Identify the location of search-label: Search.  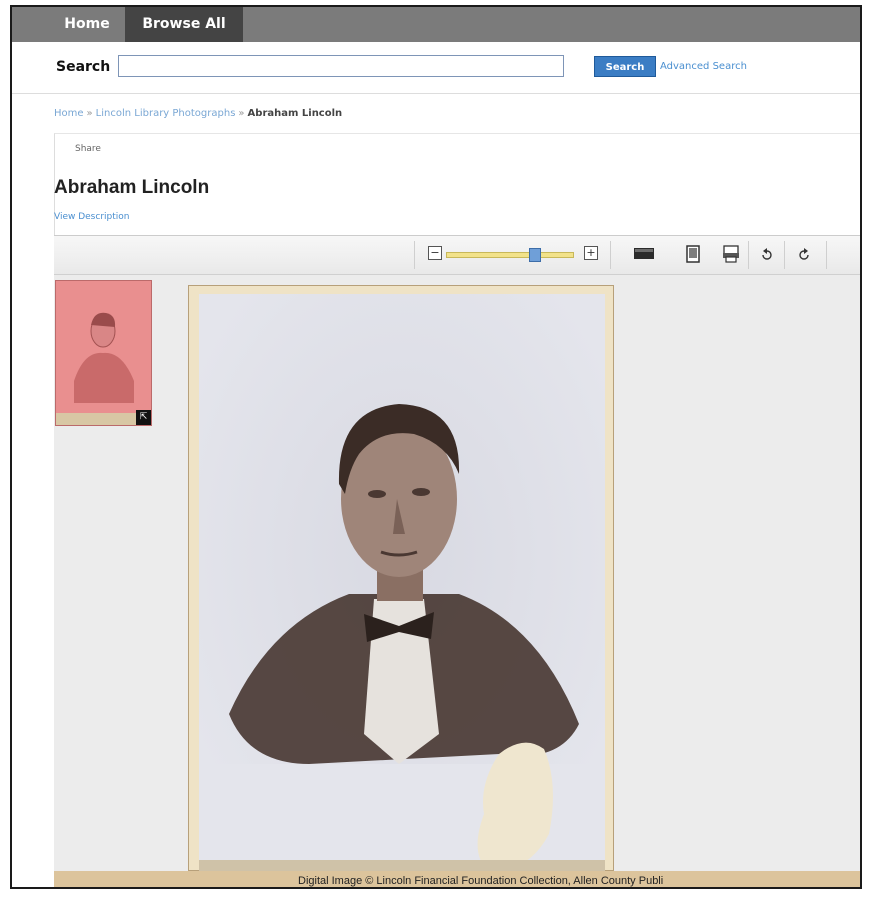
(83, 67).